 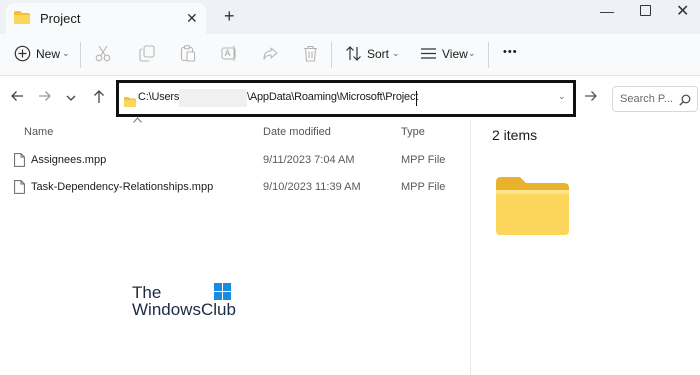 What do you see at coordinates (350, 17) in the screenshot?
I see `title-bar: Project ✕ + — ✕` at bounding box center [350, 17].